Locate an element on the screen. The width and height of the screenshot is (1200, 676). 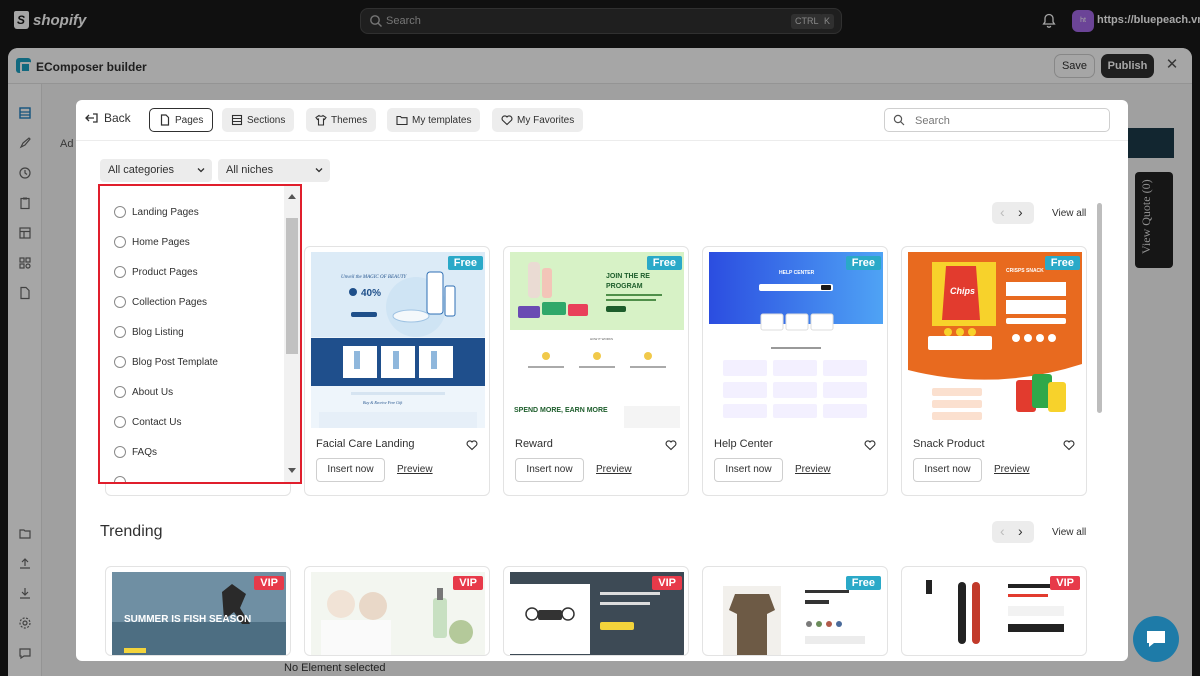
category-option-collection-pages: Collection Pages is located at coordinates (160, 302).